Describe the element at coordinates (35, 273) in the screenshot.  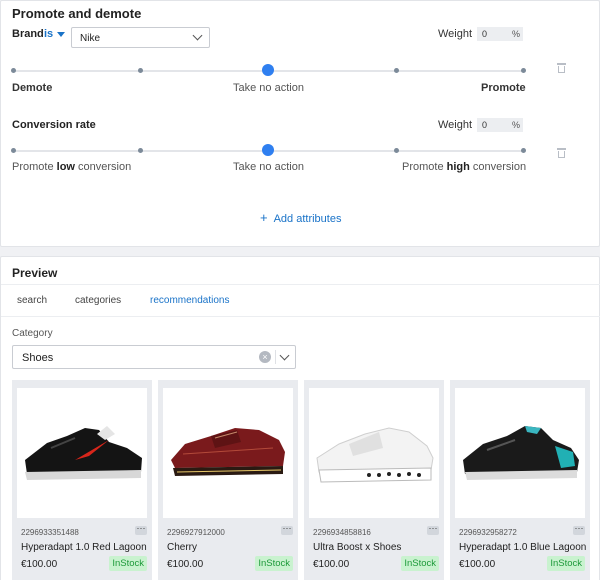
I see `preview-title: Preview` at that location.